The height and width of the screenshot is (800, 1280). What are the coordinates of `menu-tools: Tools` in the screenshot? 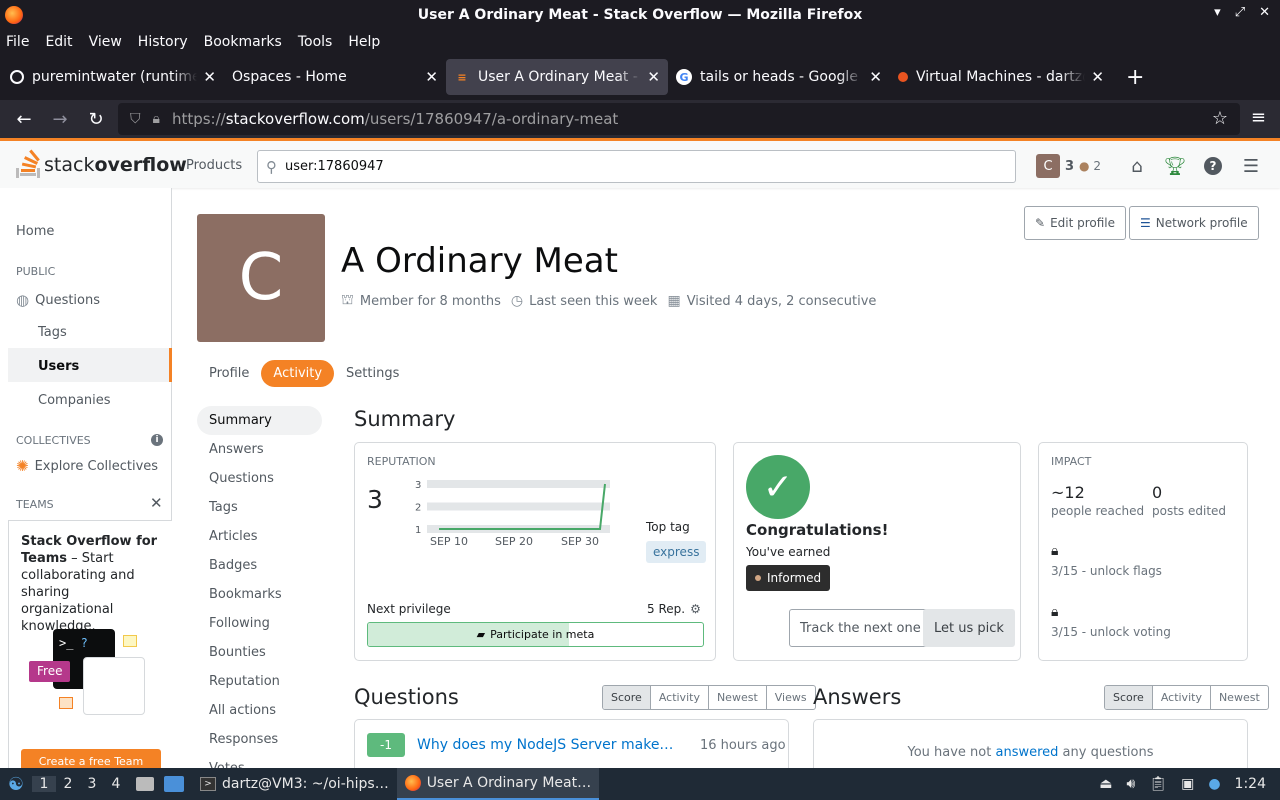 It's located at (315, 42).